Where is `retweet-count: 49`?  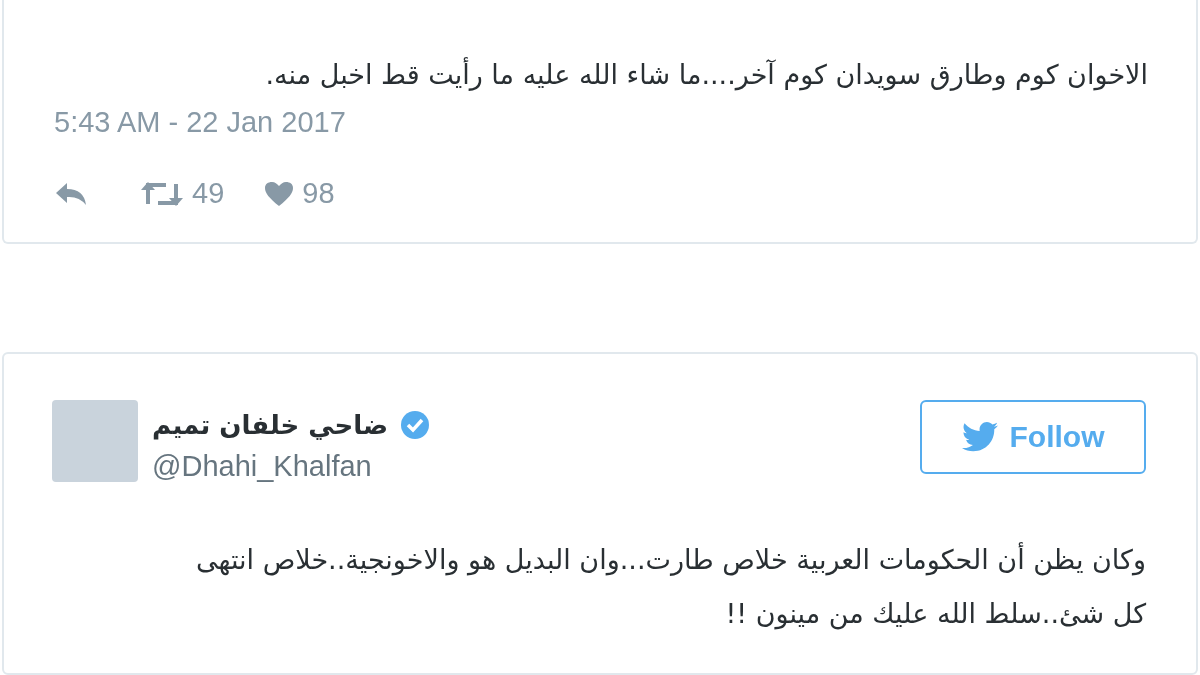
retweet-count: 49 is located at coordinates (208, 193).